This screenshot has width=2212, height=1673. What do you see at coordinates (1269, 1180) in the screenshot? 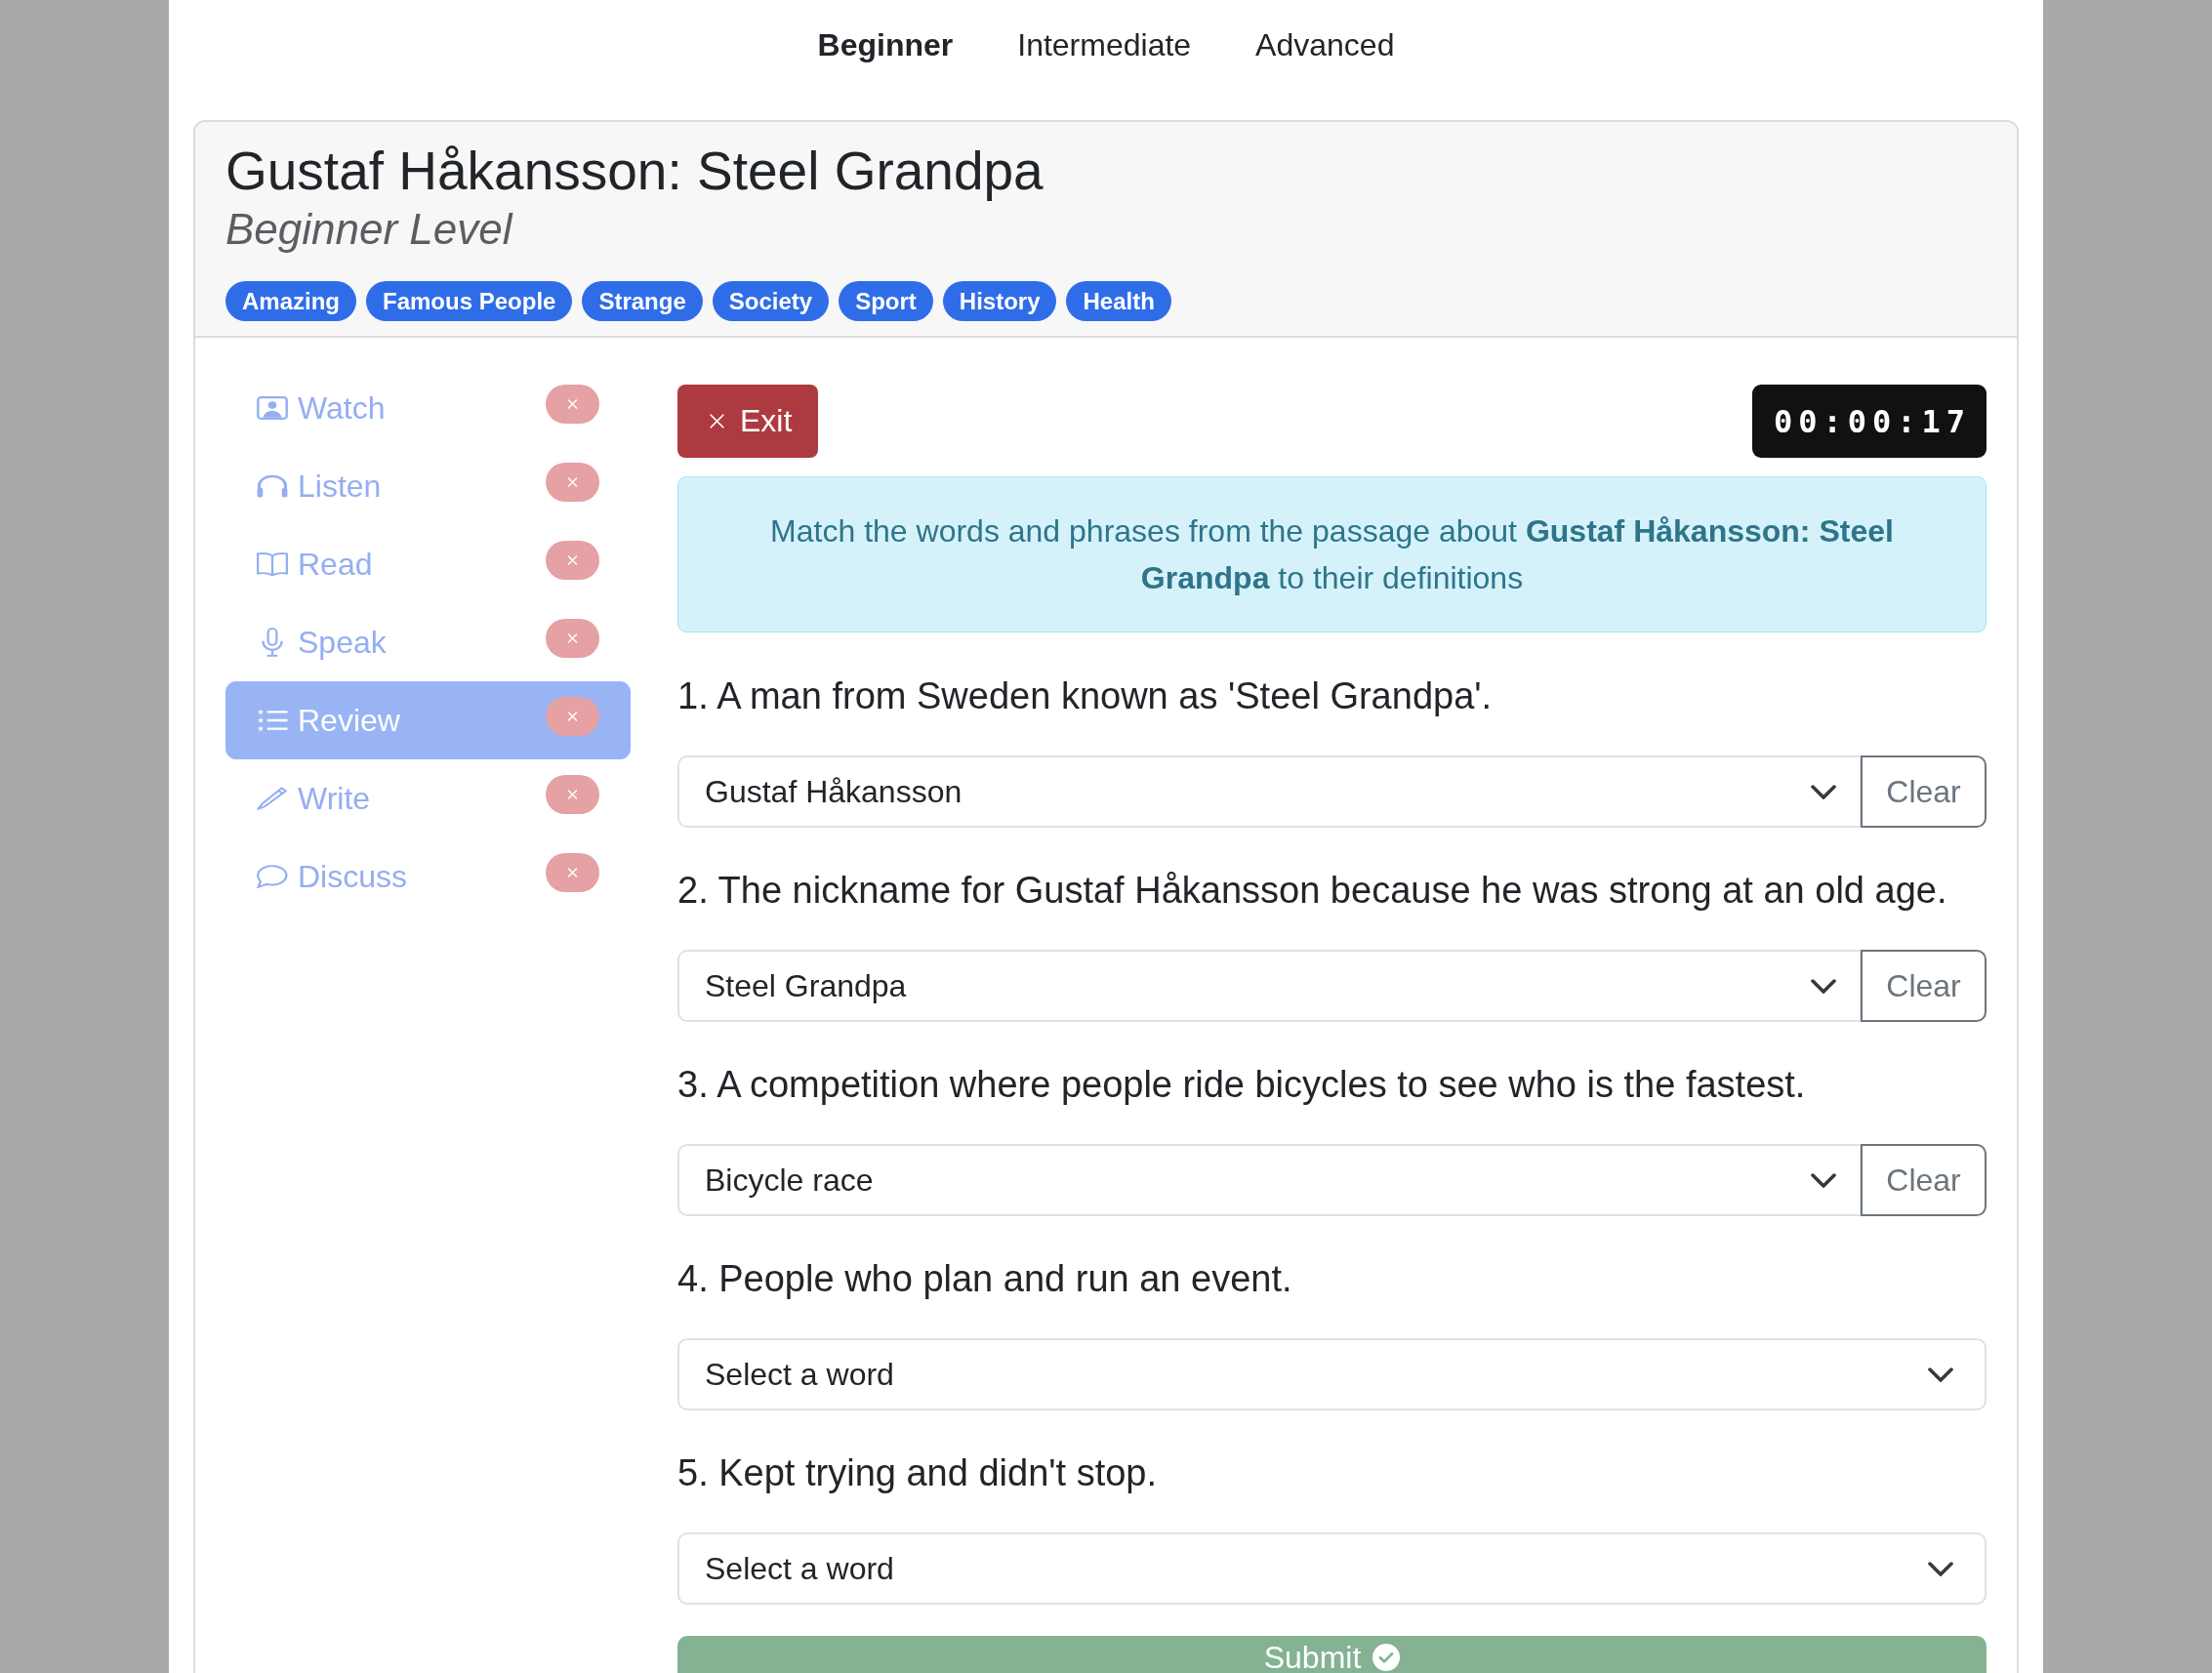
I see `word-select: Bicycle race` at bounding box center [1269, 1180].